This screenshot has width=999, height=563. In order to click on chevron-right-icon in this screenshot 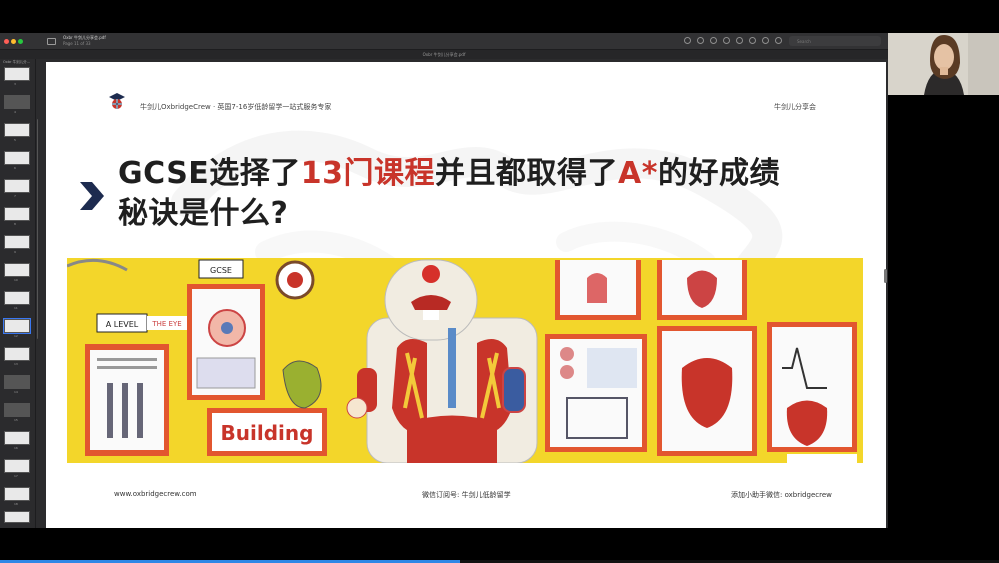, I will do `click(92, 196)`.